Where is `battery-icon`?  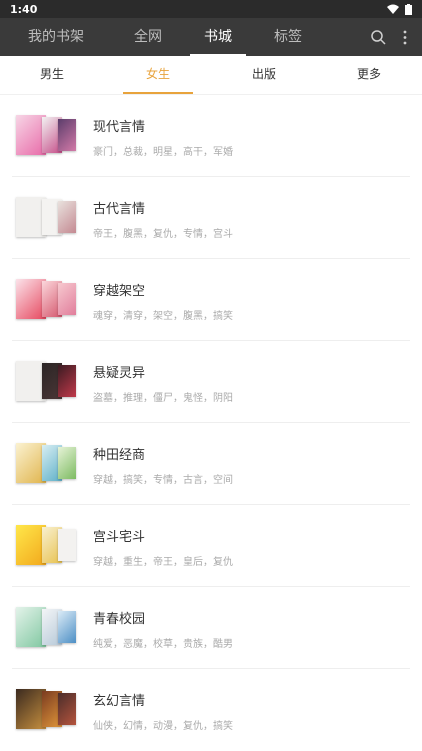
battery-icon is located at coordinates (408, 9).